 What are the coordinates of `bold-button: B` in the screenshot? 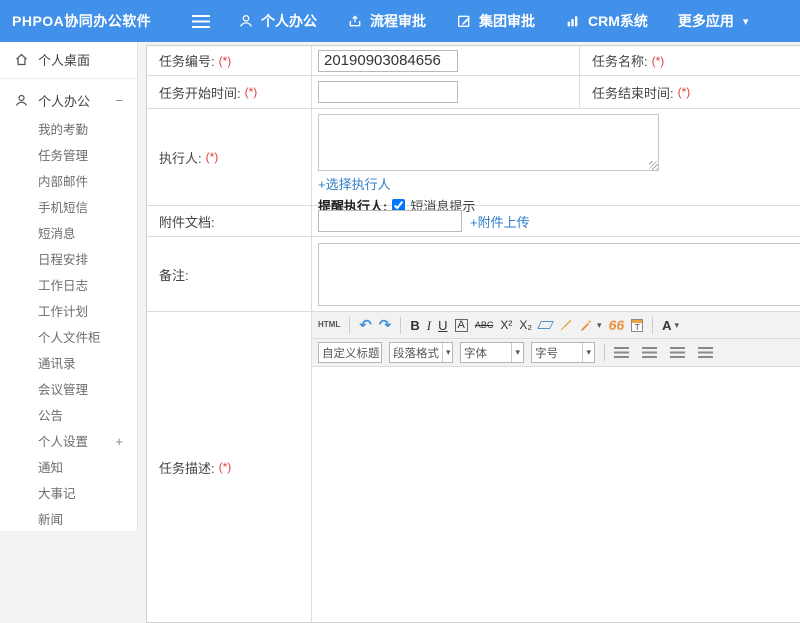 It's located at (414, 325).